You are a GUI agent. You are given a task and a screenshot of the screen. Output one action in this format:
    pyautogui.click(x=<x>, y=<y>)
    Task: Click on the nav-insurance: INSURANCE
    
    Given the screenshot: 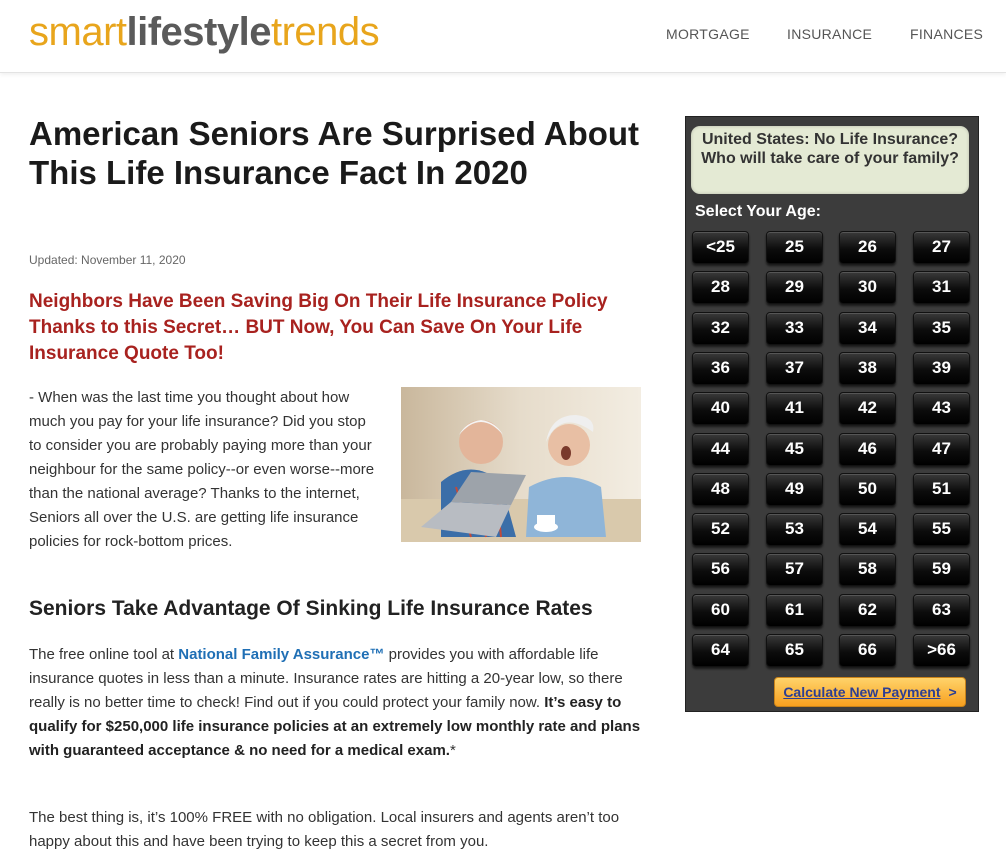 What is the action you would take?
    pyautogui.click(x=829, y=34)
    